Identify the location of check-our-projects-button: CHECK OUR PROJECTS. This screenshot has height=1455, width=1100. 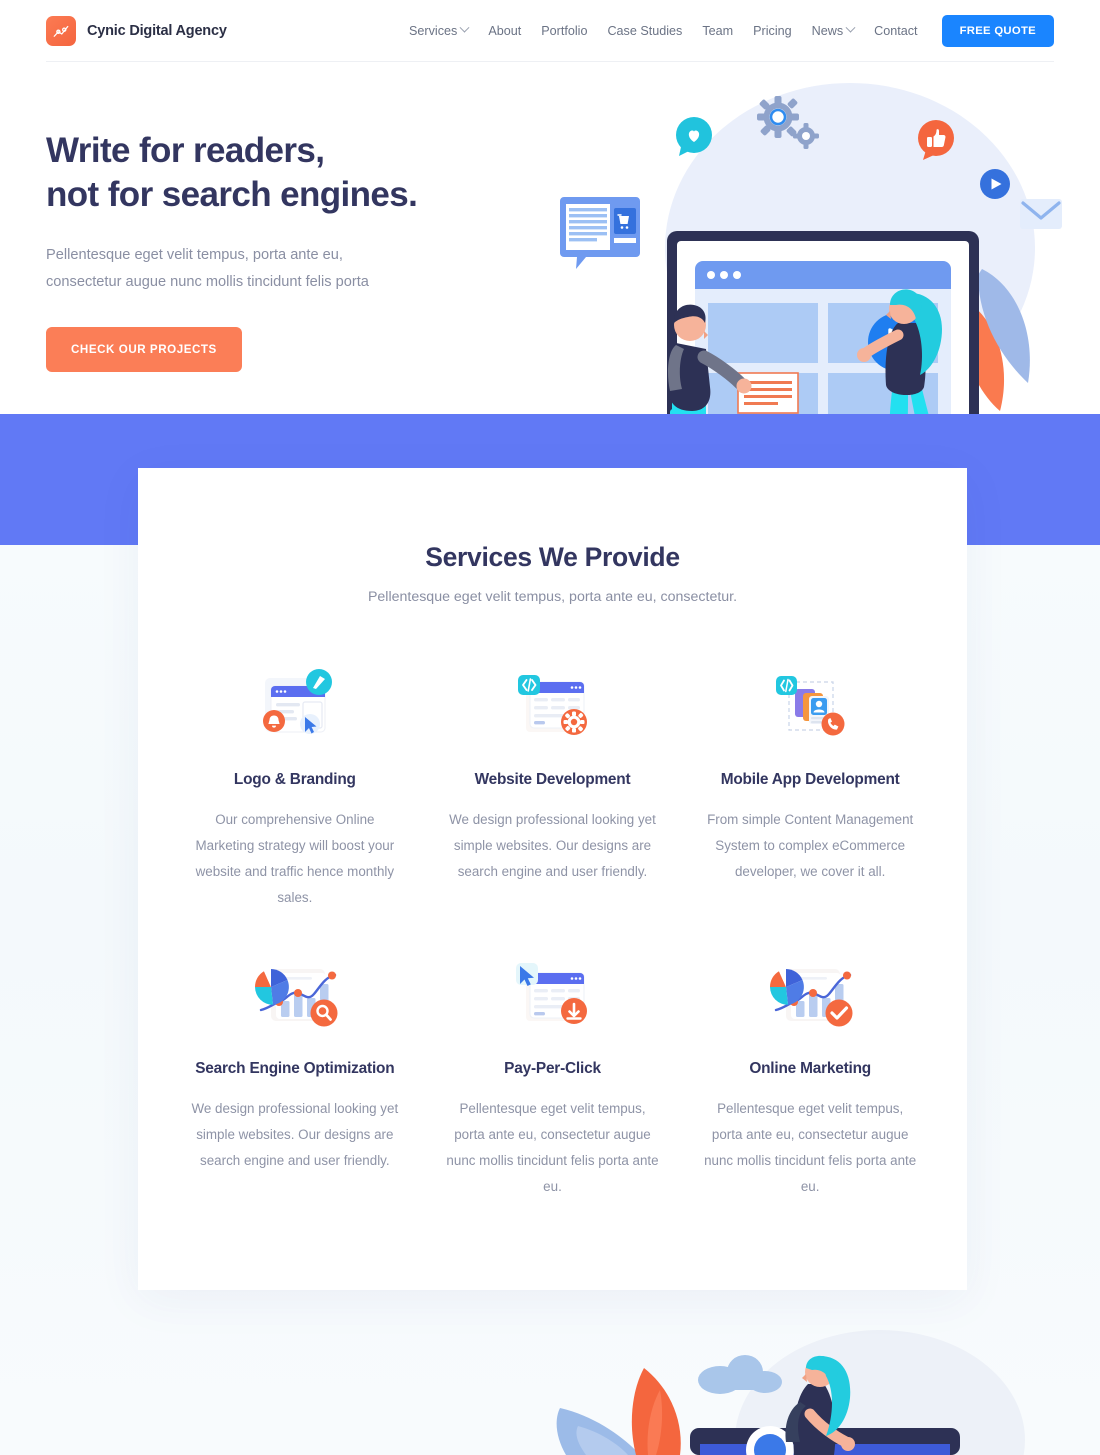
(144, 350).